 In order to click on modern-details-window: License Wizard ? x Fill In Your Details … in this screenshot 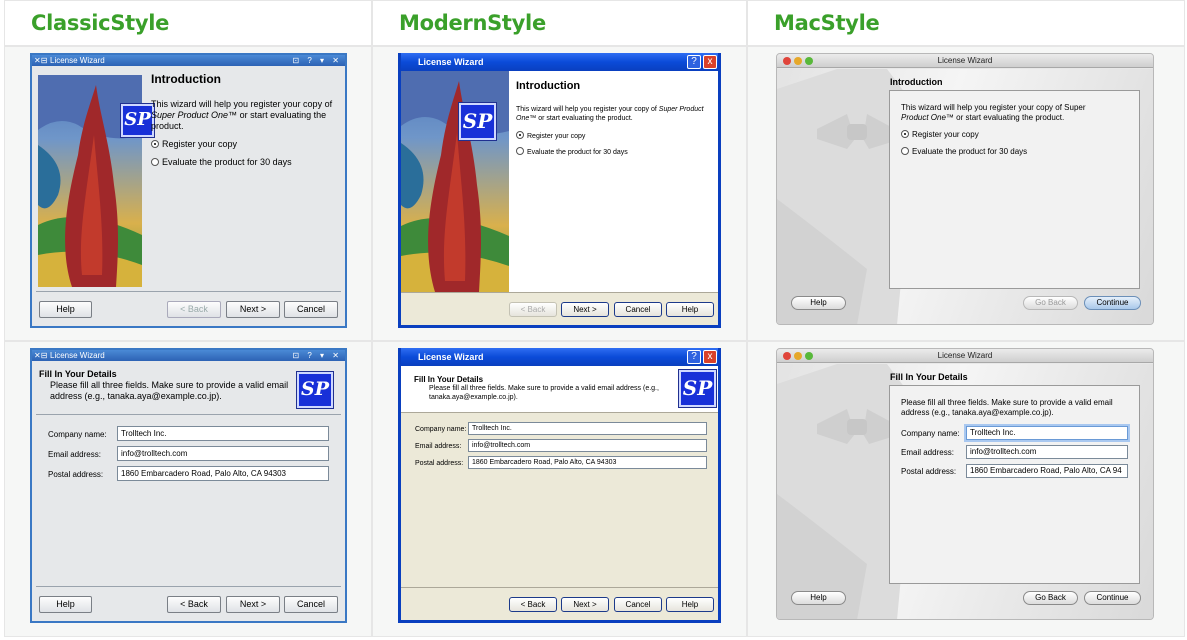, I will do `click(559, 485)`.